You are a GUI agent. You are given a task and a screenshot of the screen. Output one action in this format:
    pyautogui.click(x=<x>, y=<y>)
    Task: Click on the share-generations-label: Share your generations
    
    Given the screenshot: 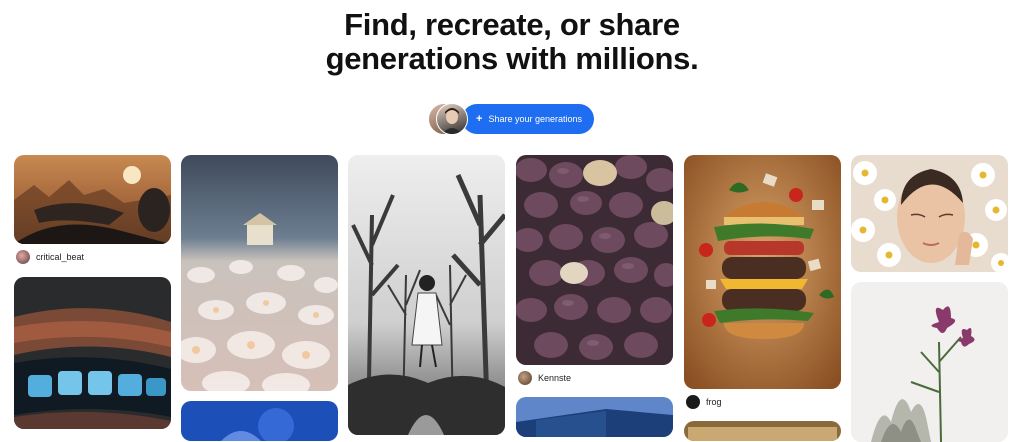 What is the action you would take?
    pyautogui.click(x=535, y=119)
    